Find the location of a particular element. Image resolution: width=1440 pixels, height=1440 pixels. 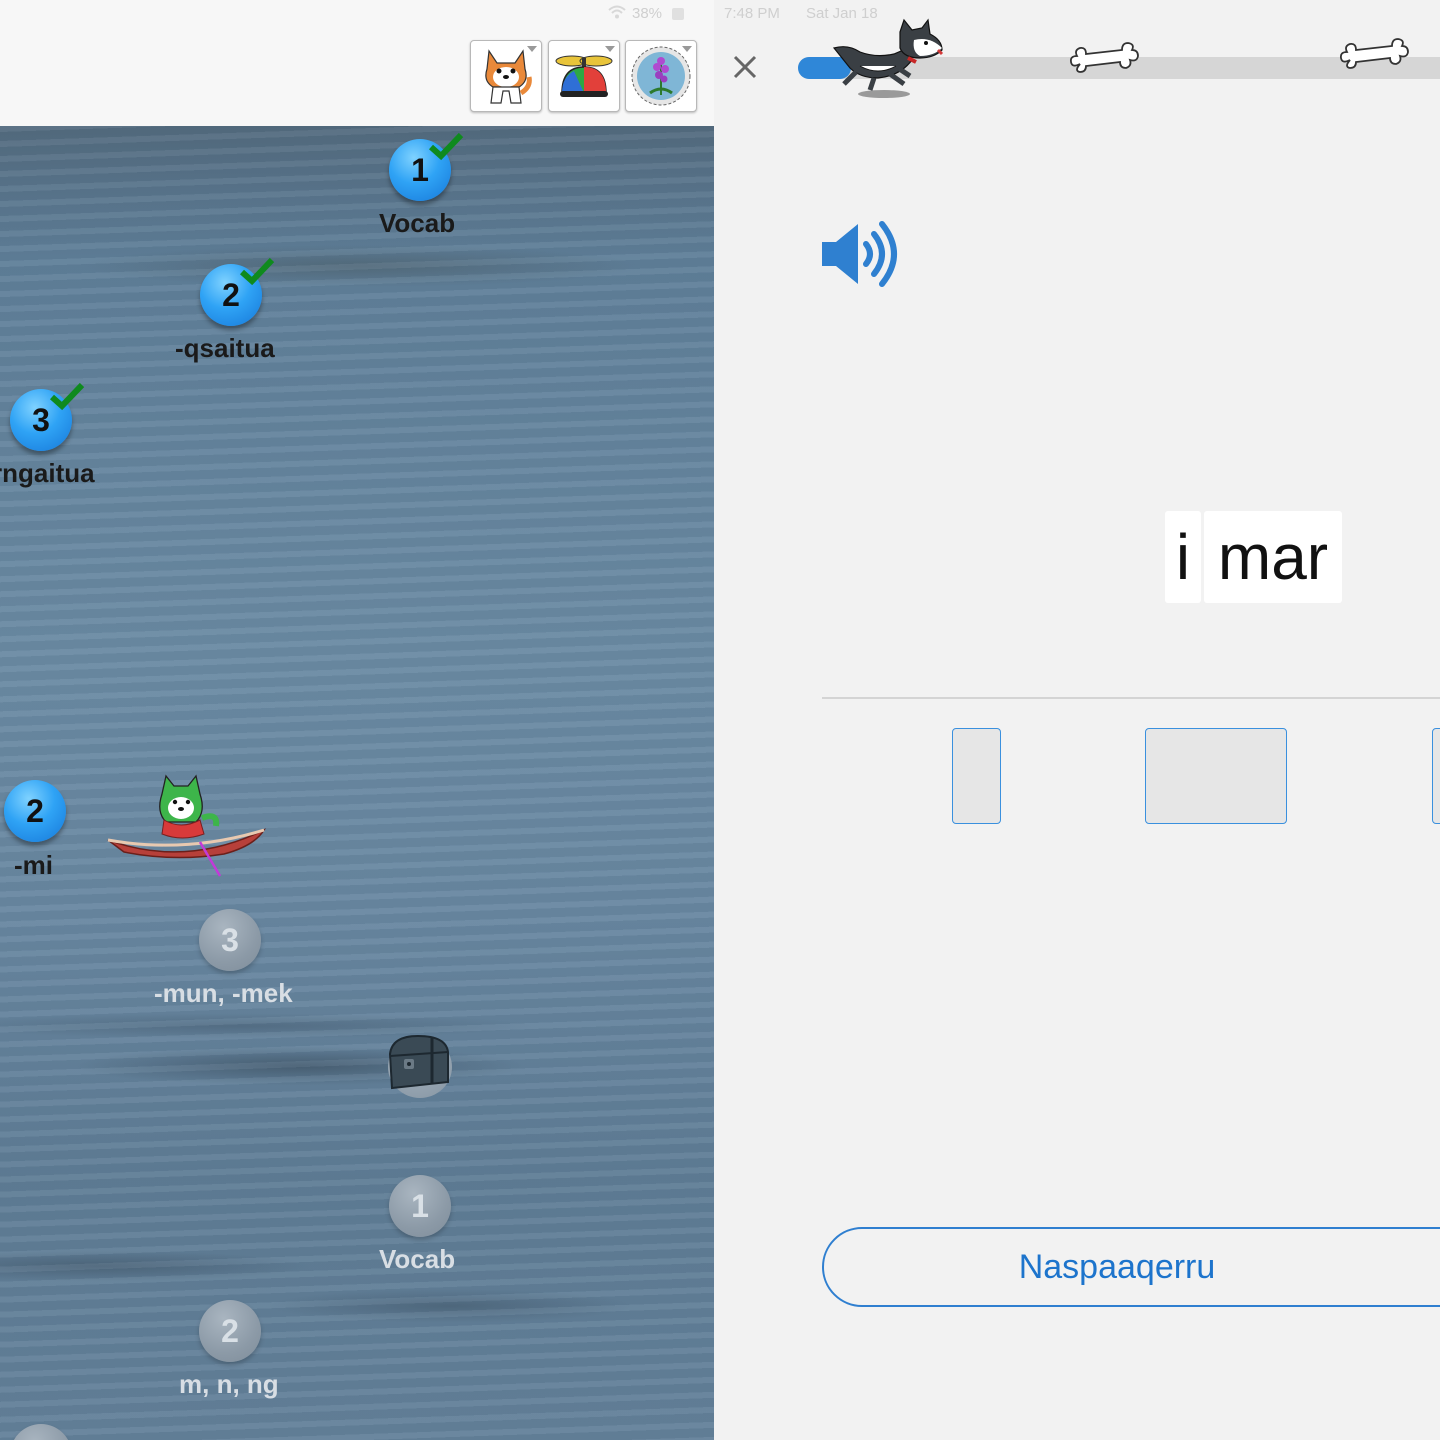

propeller-hat-icon is located at coordinates (584, 76).